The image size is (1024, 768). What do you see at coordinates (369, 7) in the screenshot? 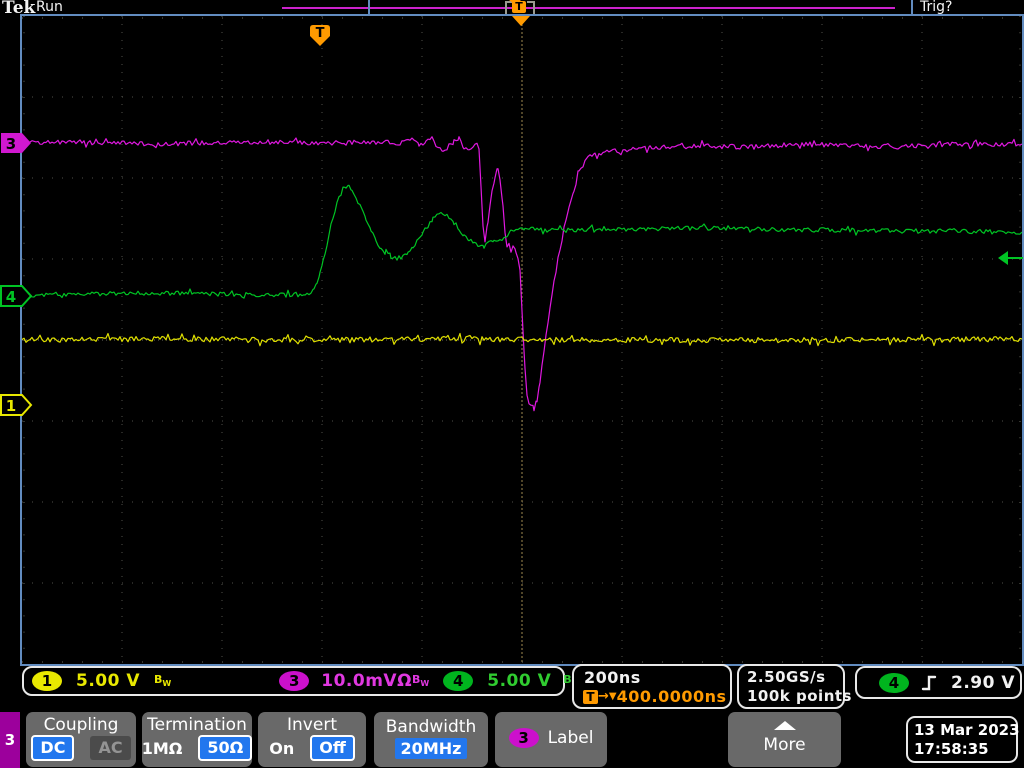
I see `record-view-left-border` at bounding box center [369, 7].